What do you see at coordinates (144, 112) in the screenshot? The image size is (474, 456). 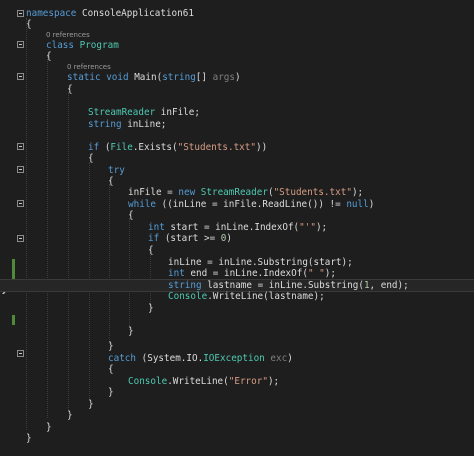 I see `code-line: StreamReader inFile;` at bounding box center [144, 112].